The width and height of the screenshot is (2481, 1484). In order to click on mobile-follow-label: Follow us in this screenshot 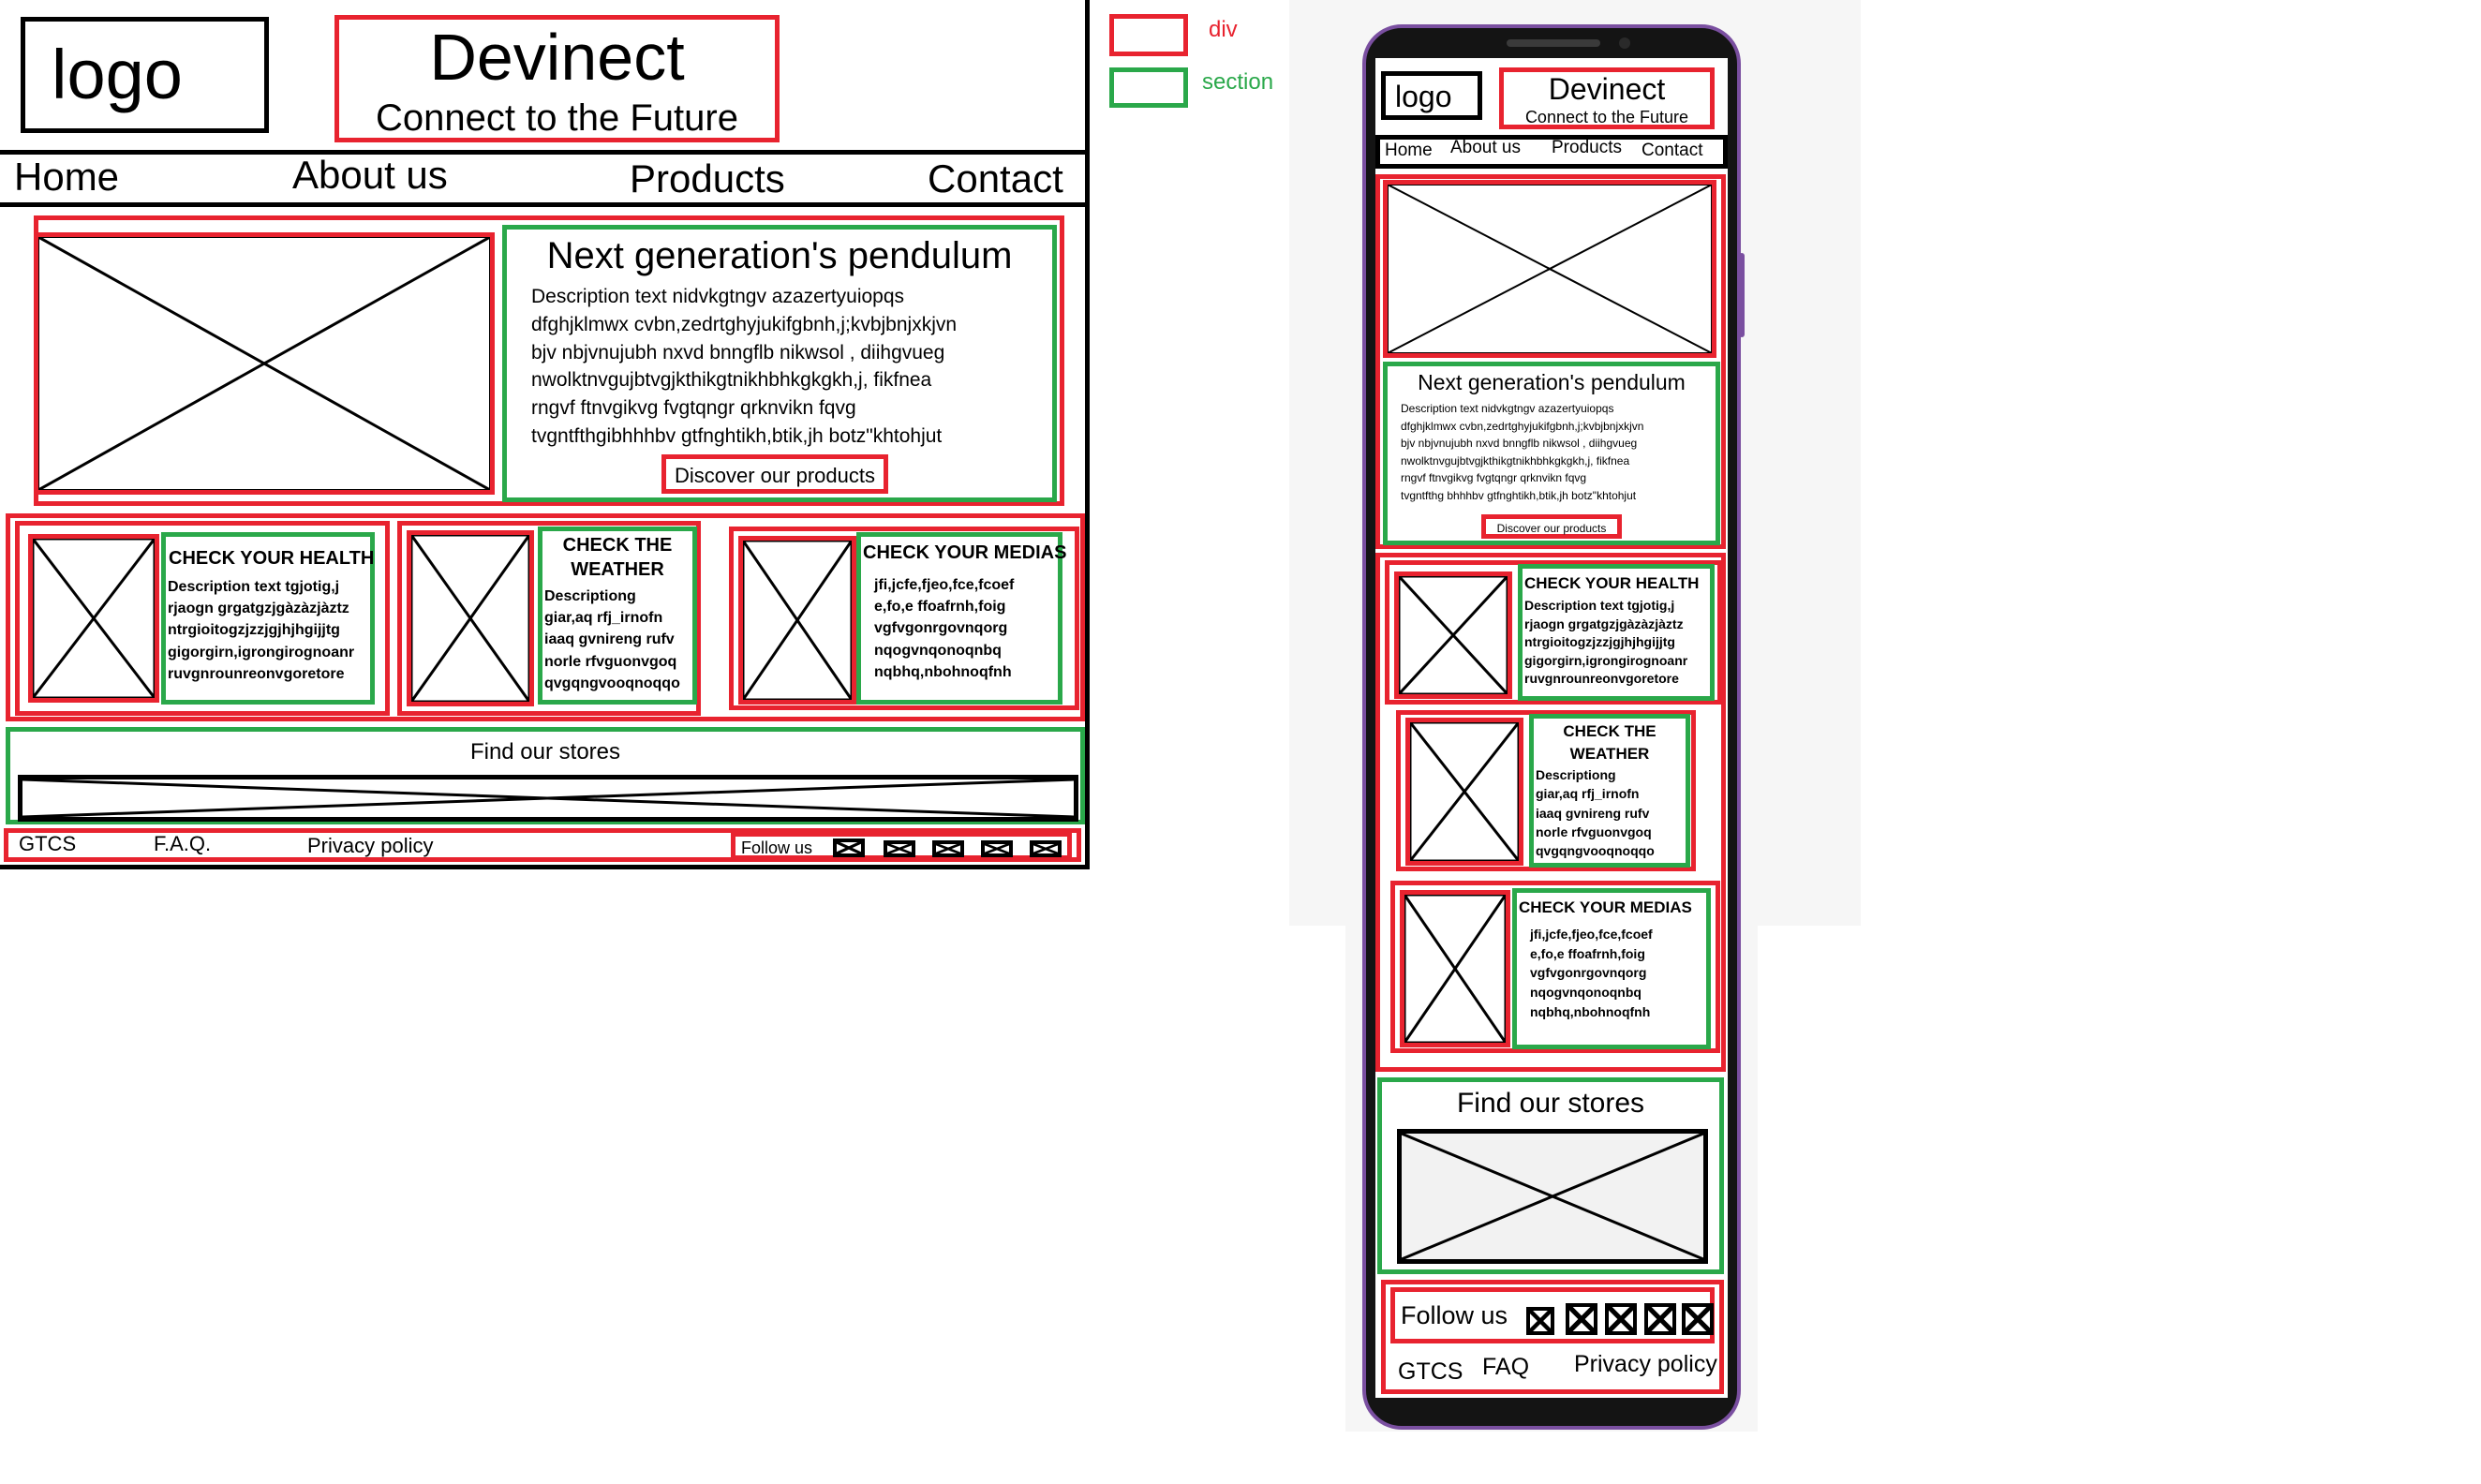, I will do `click(1454, 1315)`.